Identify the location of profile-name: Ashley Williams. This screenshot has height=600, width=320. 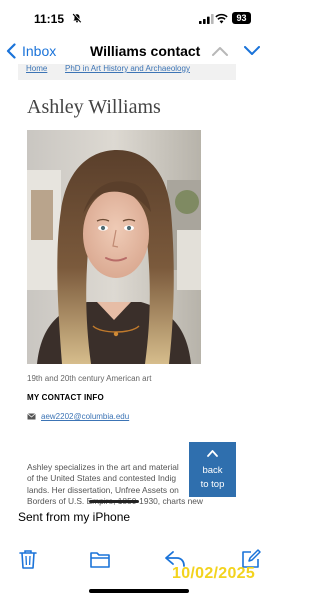
(94, 107).